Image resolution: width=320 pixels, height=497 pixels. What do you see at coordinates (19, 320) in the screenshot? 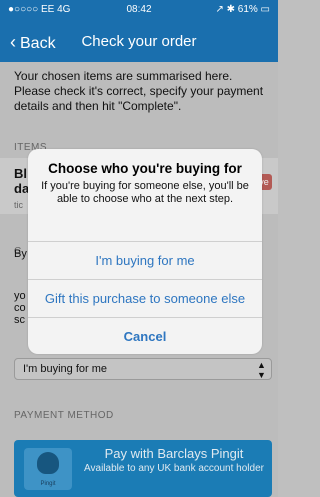
I see `recipient-line: sc` at bounding box center [19, 320].